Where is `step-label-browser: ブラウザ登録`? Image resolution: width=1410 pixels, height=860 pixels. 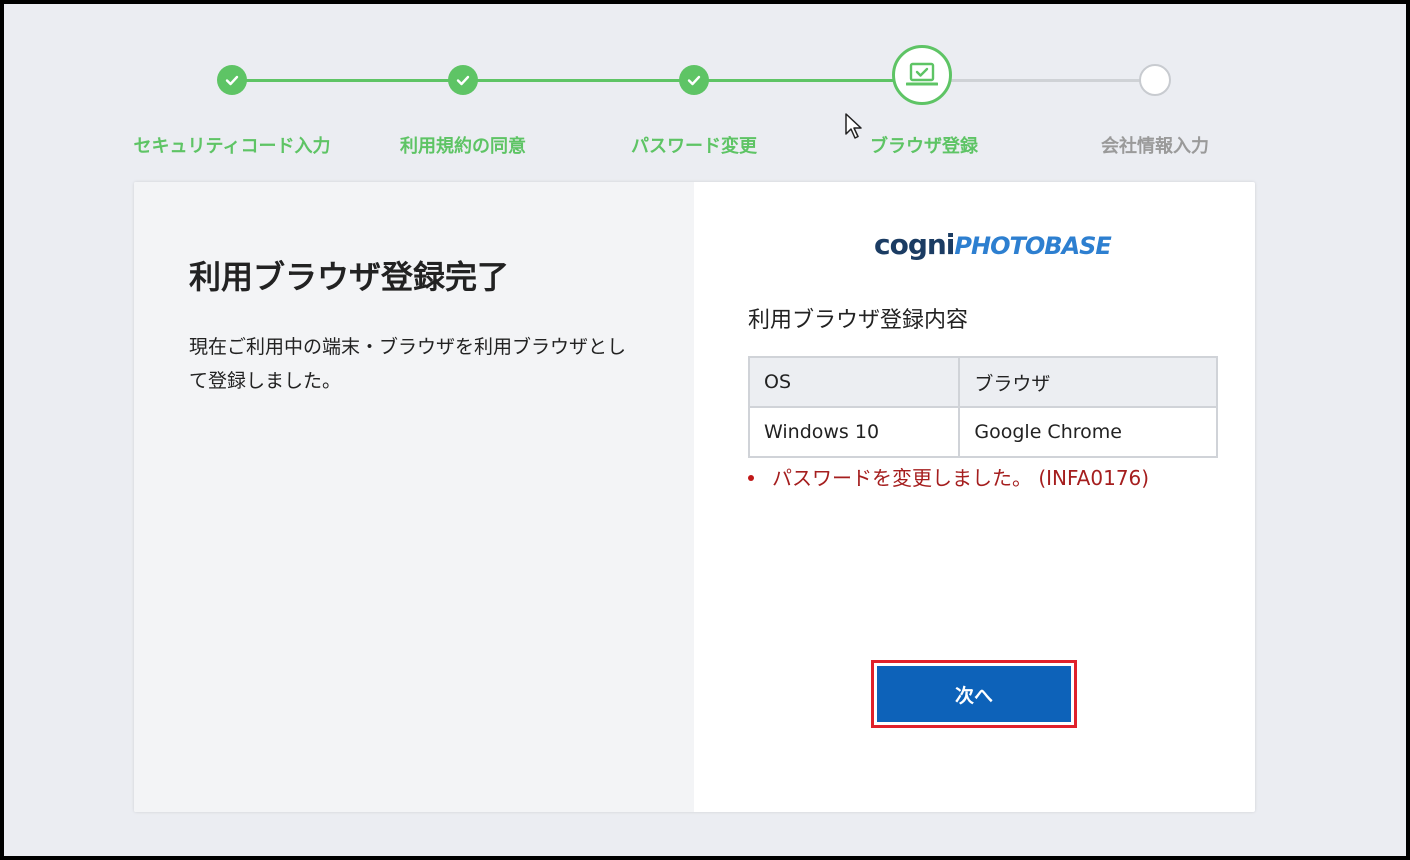 step-label-browser: ブラウザ登録 is located at coordinates (924, 146).